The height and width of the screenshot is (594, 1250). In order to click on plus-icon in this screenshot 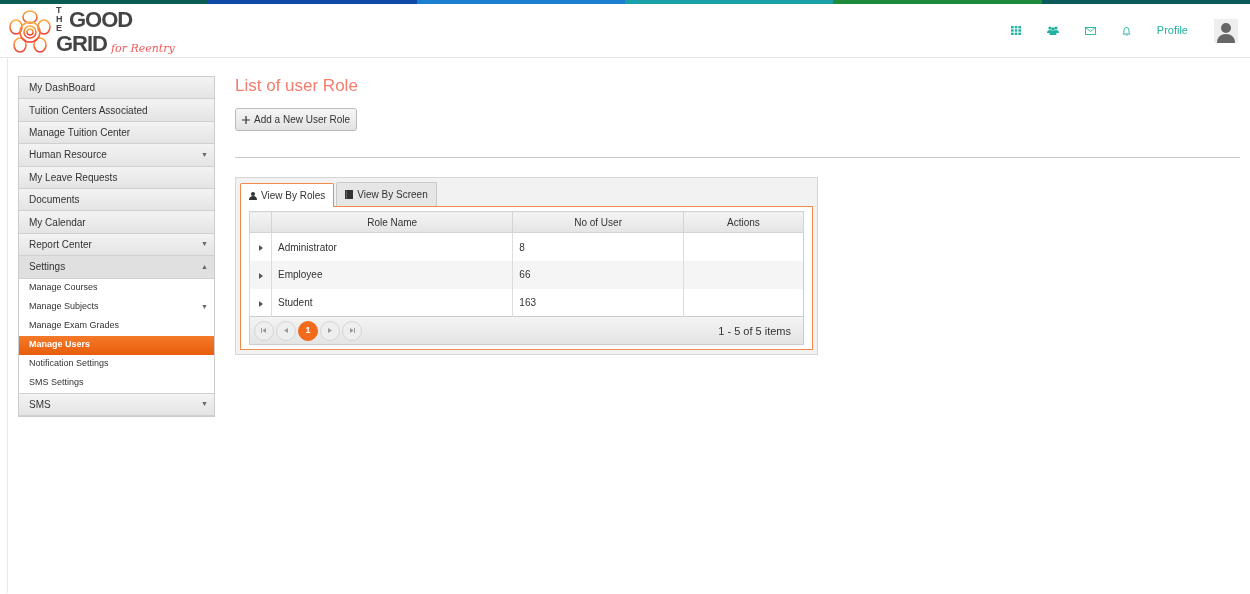, I will do `click(246, 119)`.